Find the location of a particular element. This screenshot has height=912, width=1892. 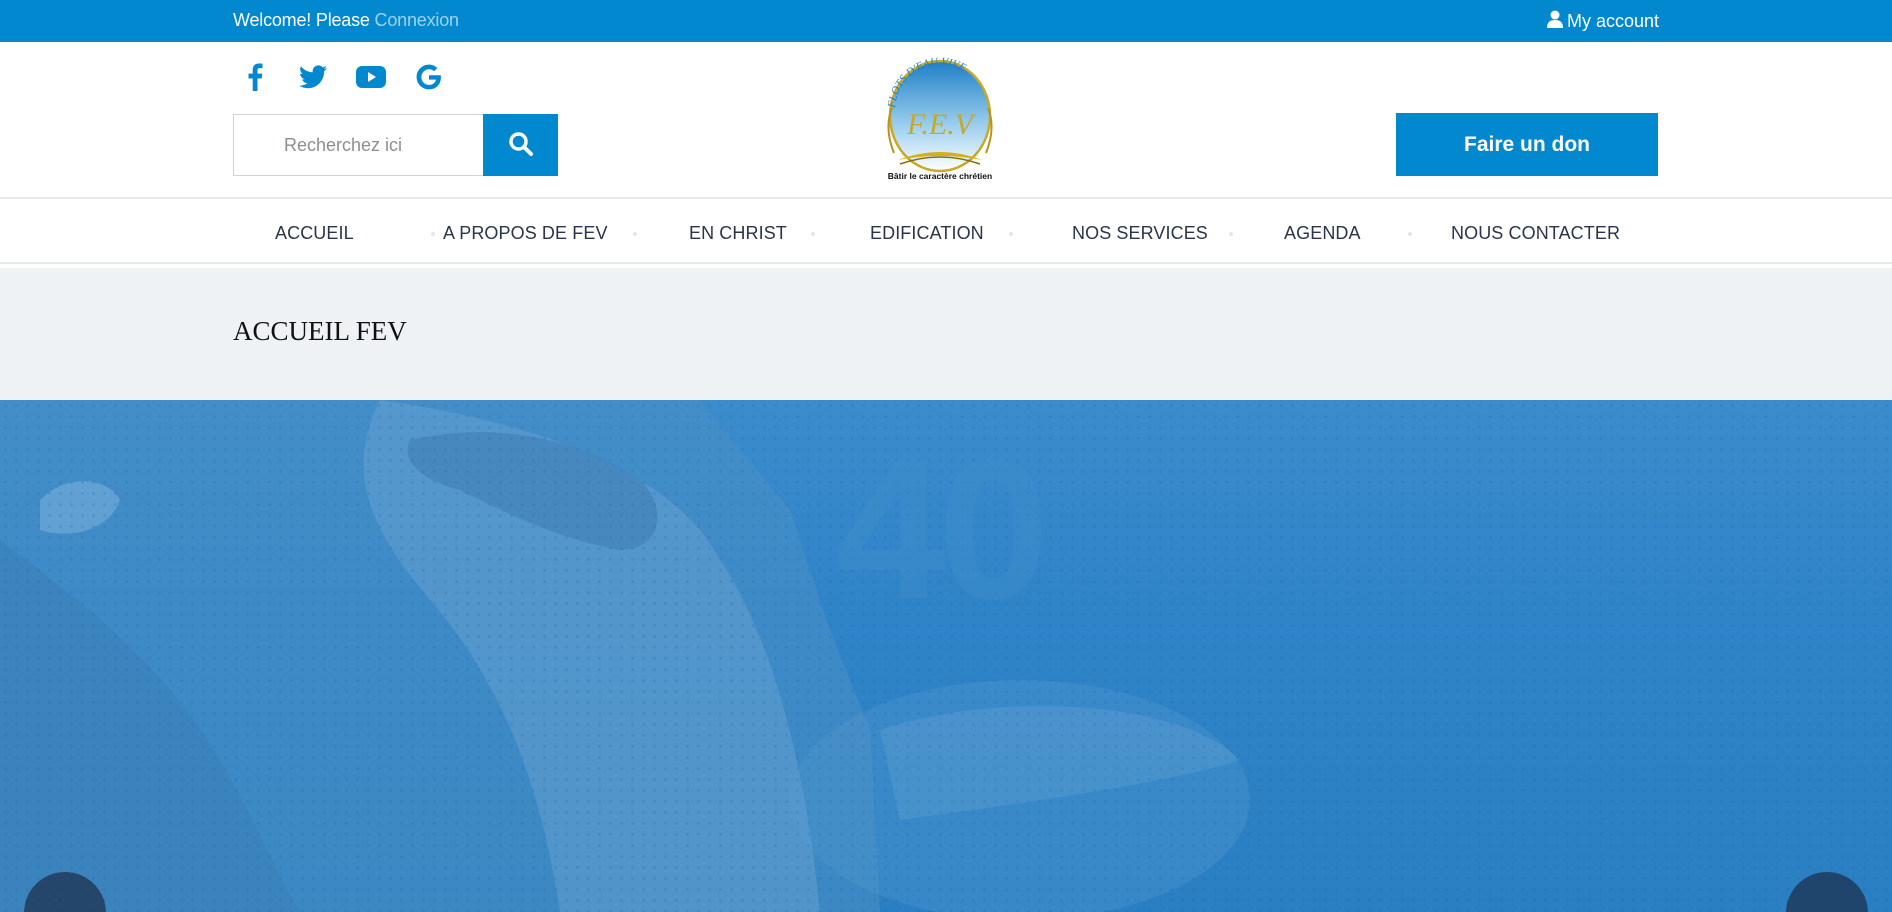

my-account-link: My account is located at coordinates (1602, 21).